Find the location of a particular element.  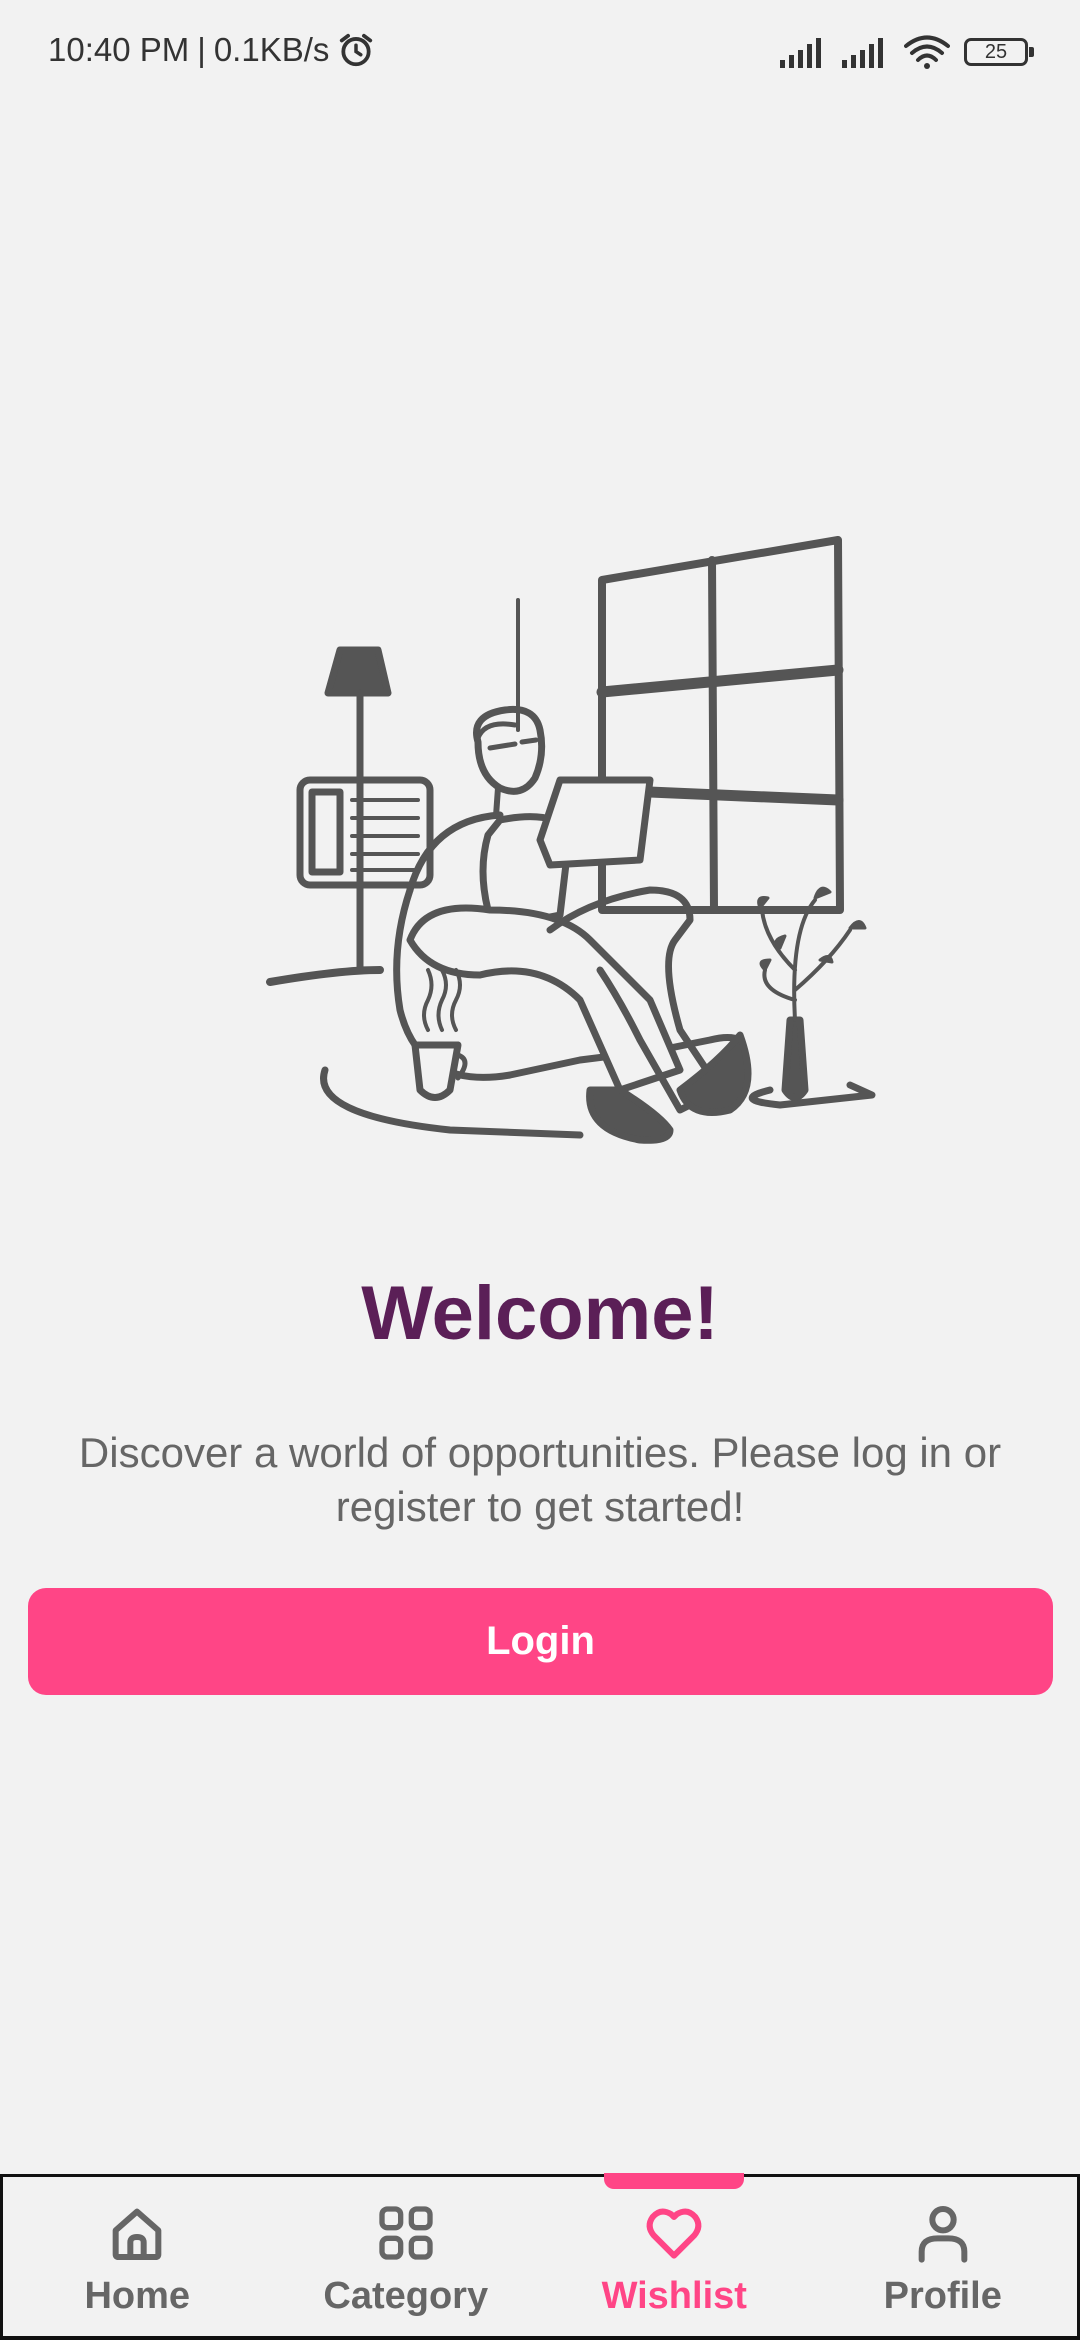

nav-label-profile: Profile is located at coordinates (942, 2296).